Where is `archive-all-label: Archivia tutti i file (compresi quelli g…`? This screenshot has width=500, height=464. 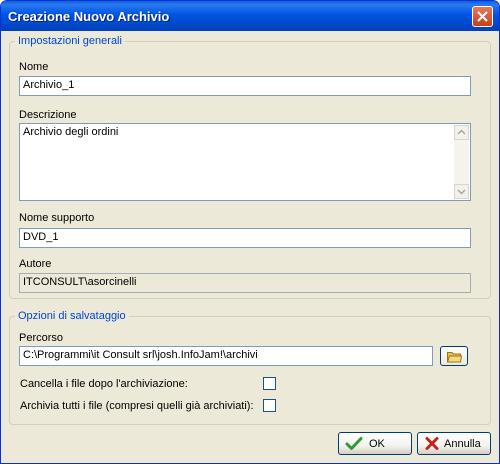
archive-all-label: Archivia tutti i file (compresi quelli g… is located at coordinates (137, 406).